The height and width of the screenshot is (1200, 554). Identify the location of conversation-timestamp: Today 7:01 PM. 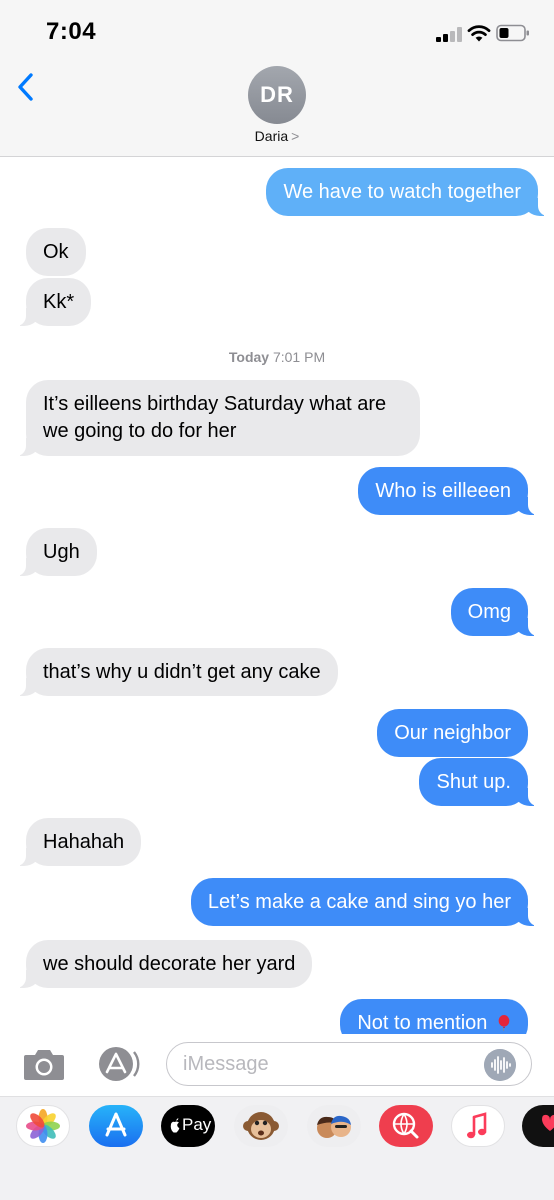
(277, 357).